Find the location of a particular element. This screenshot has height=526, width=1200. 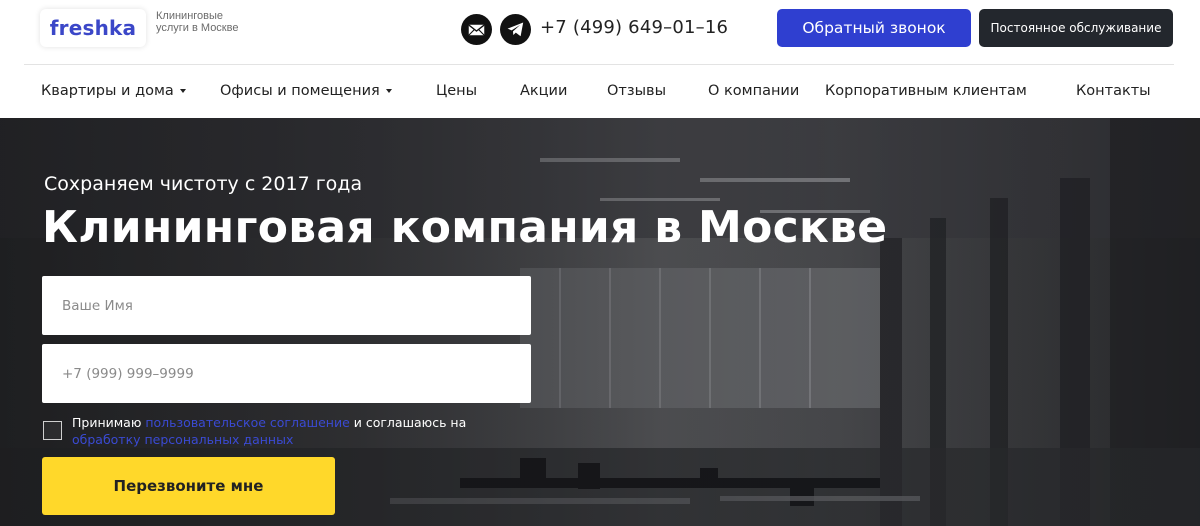

envelope-glyph is located at coordinates (476, 29).